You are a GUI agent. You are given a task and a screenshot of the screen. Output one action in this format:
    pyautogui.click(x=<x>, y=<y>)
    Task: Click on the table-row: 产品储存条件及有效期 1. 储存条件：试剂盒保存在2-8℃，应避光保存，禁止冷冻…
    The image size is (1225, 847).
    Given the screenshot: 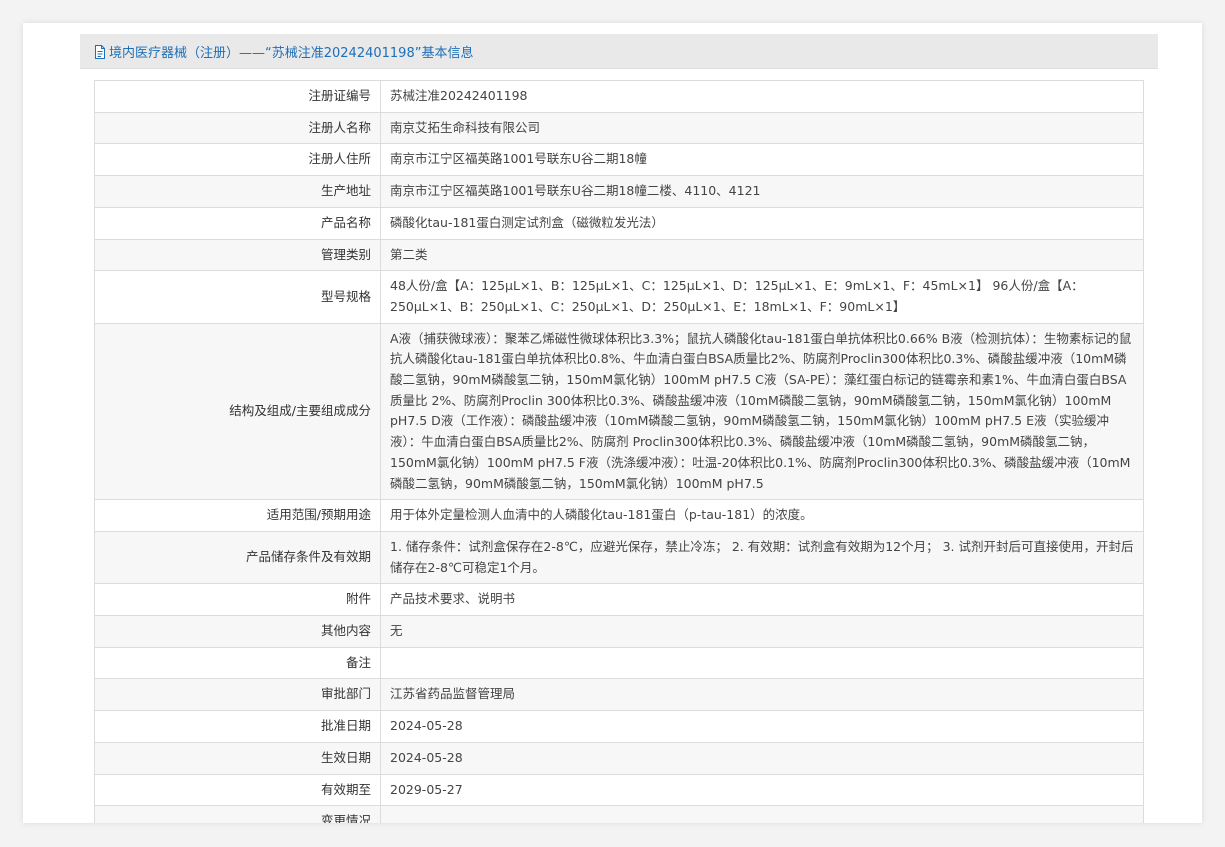 What is the action you would take?
    pyautogui.click(x=619, y=557)
    